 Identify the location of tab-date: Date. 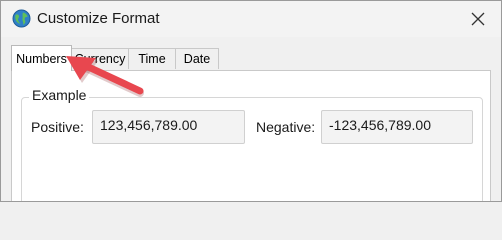
(197, 58).